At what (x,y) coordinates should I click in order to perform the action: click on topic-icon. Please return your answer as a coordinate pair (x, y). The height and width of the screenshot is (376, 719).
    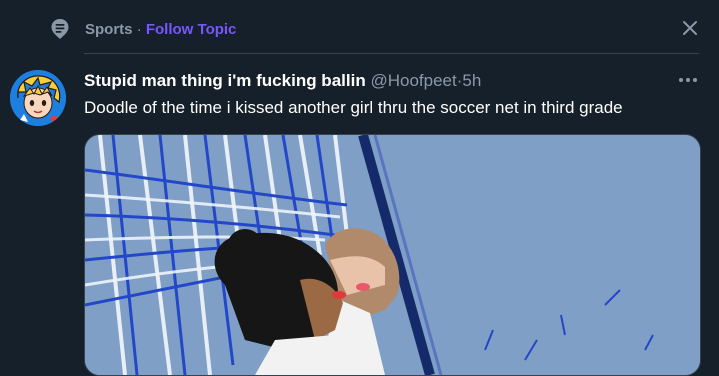
    Looking at the image, I should click on (60, 29).